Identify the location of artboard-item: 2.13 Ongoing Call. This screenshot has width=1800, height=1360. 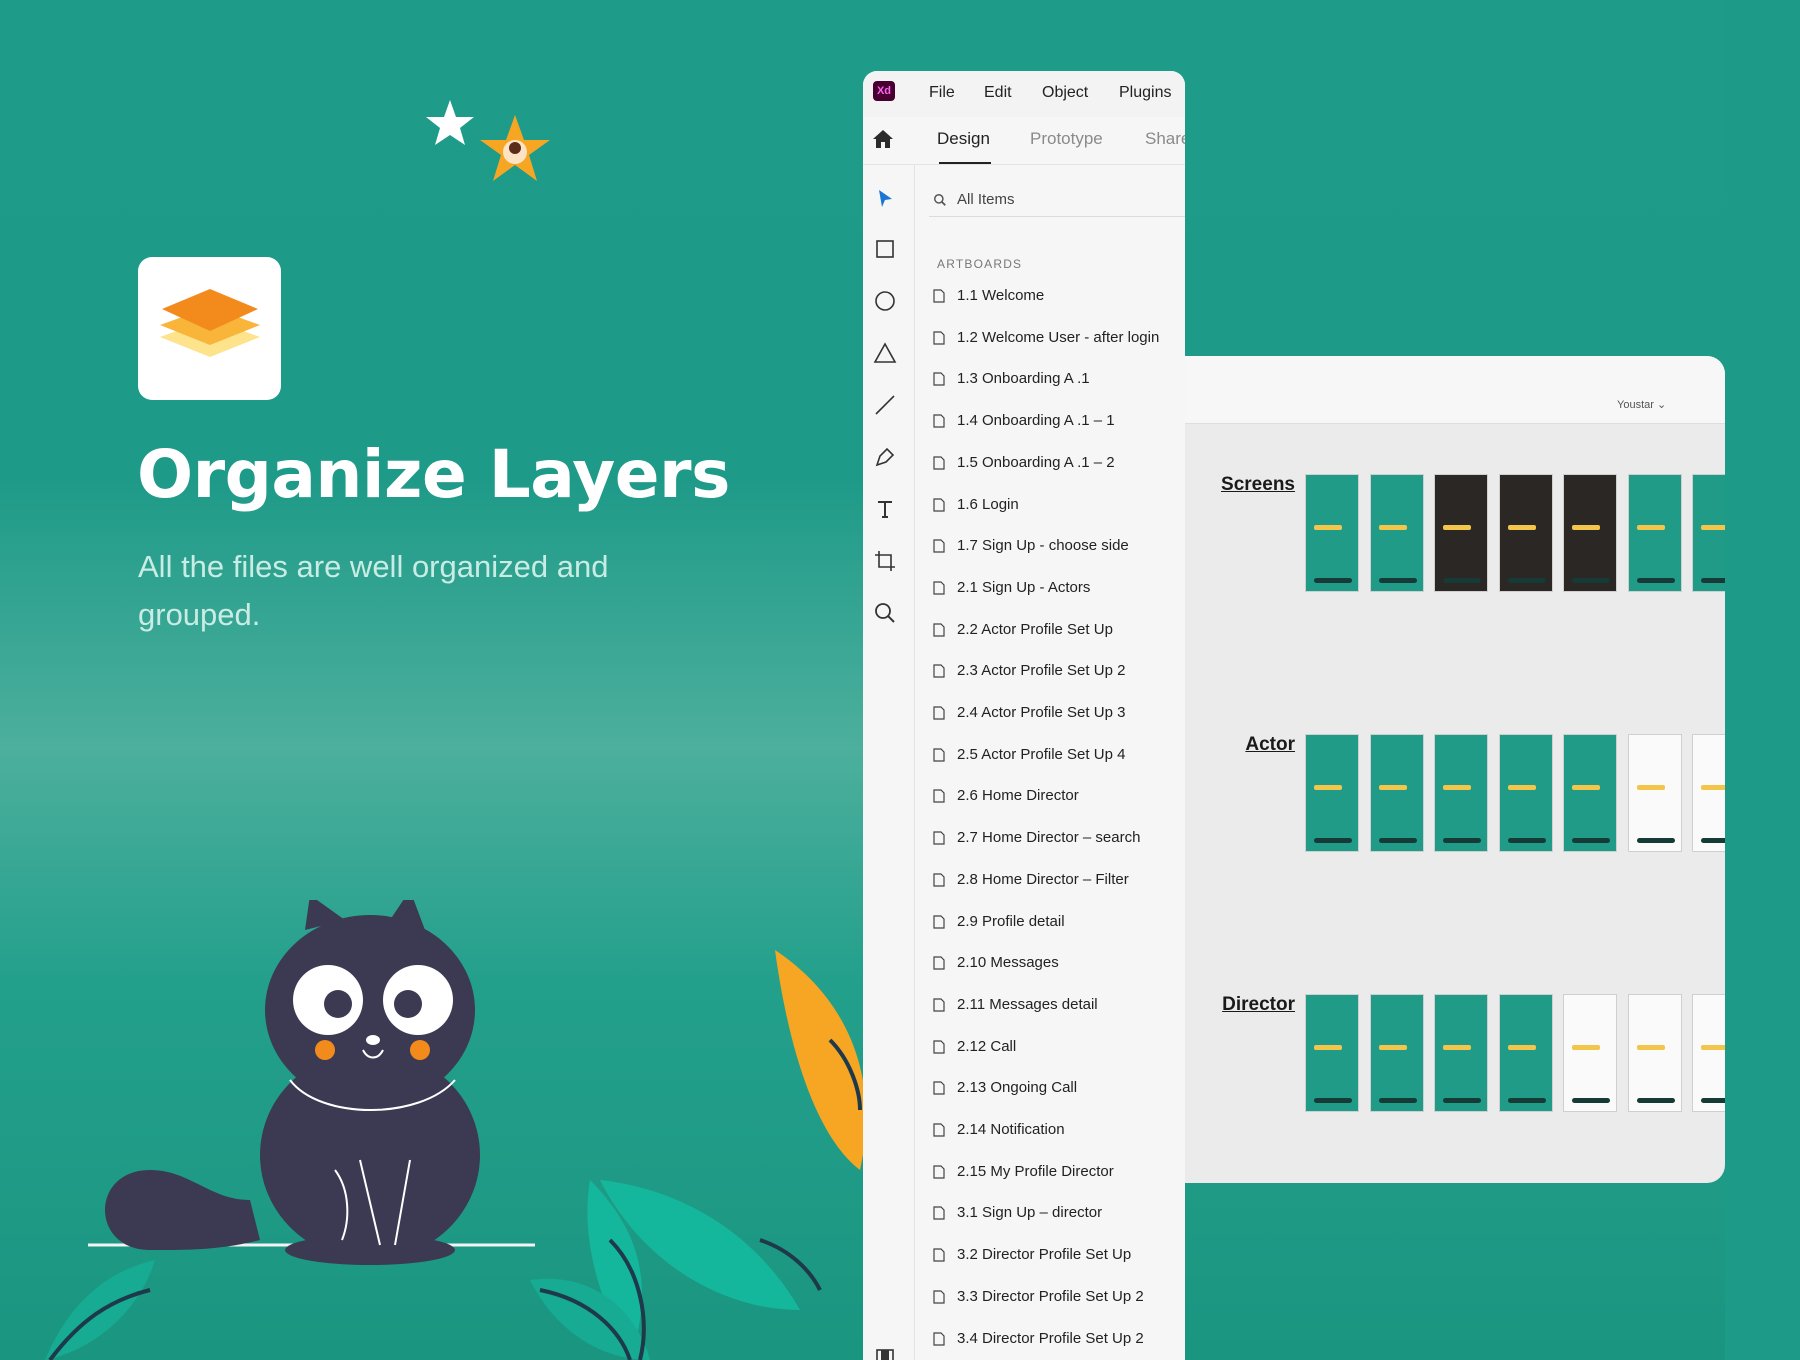
(1058, 1089).